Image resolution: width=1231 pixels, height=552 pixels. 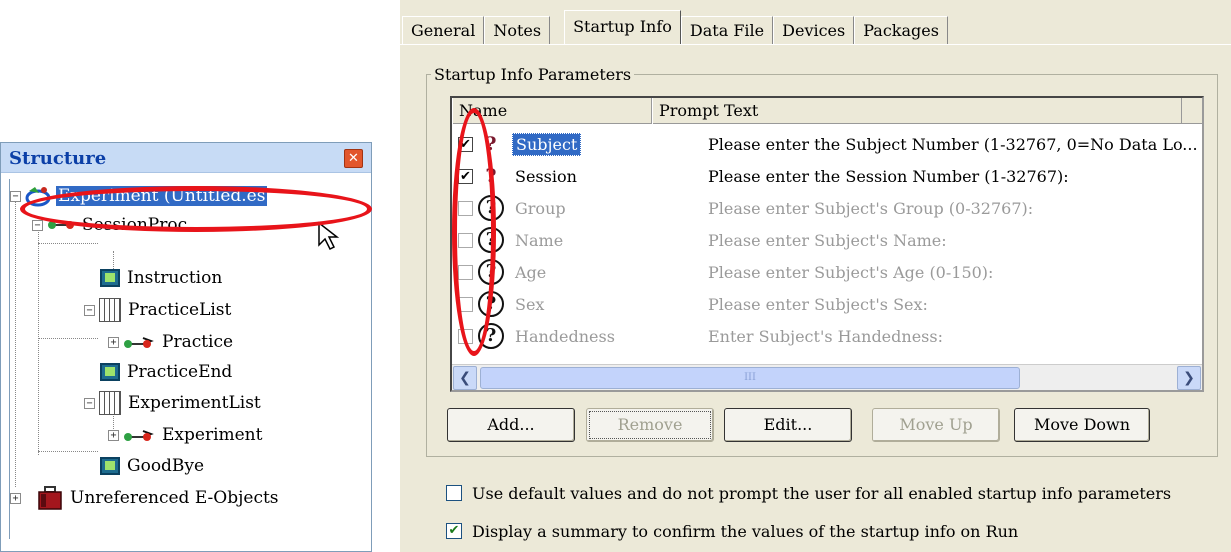 I want to click on row-prompt: Enter Subject's Handedness:, so click(x=825, y=336).